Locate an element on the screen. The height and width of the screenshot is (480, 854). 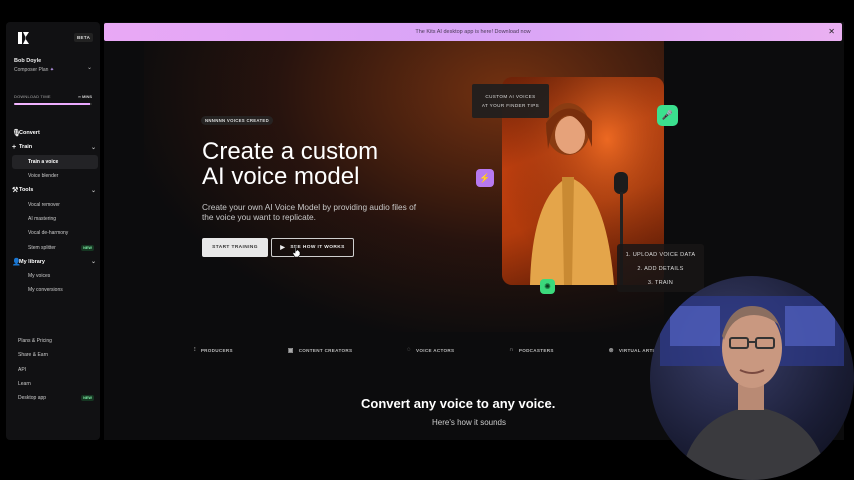
presenter-video is located at coordinates (752, 388).